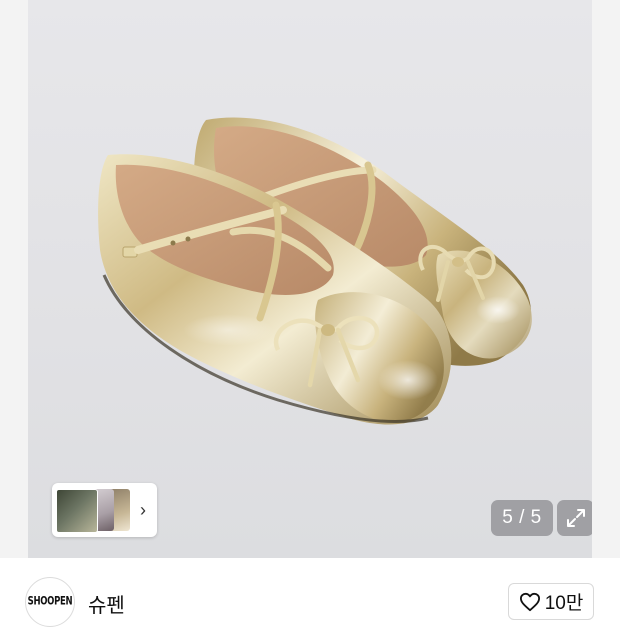  I want to click on expand-image-button, so click(574, 518).